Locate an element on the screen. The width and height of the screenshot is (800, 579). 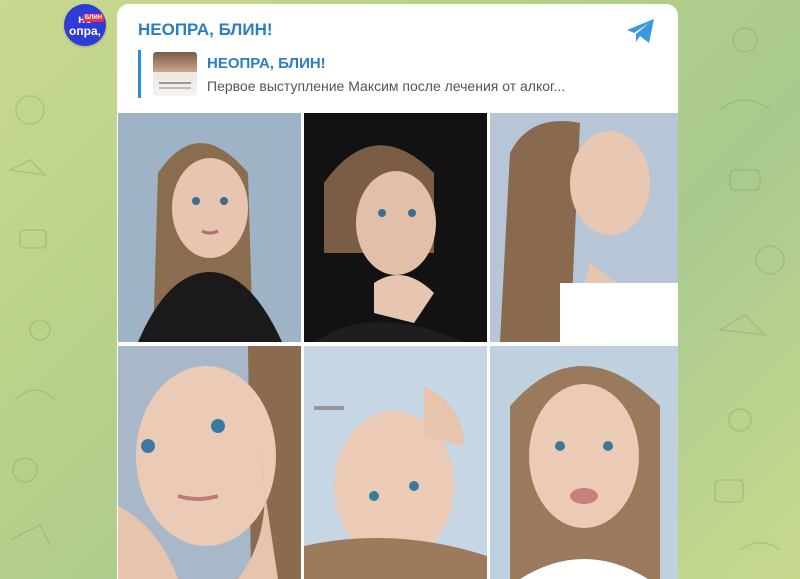
channel-name: НЕОПРА, БЛИН! is located at coordinates (205, 30).